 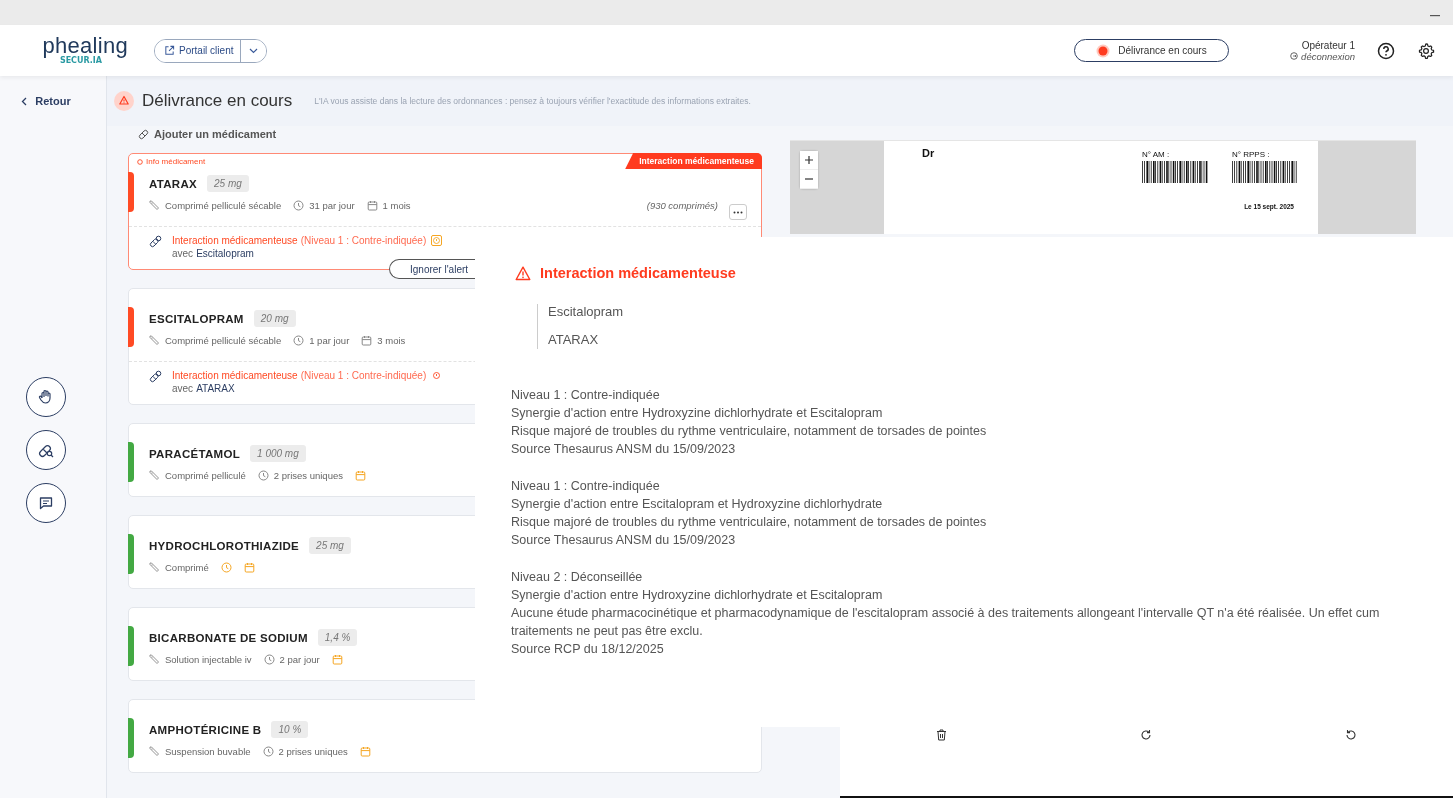 I want to click on rotate-left-icon, so click(x=1350, y=735).